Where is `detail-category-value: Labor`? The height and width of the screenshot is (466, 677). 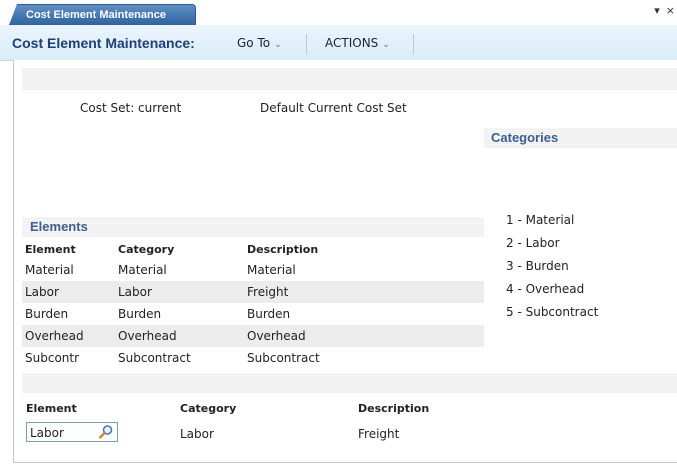
detail-category-value: Labor is located at coordinates (197, 434).